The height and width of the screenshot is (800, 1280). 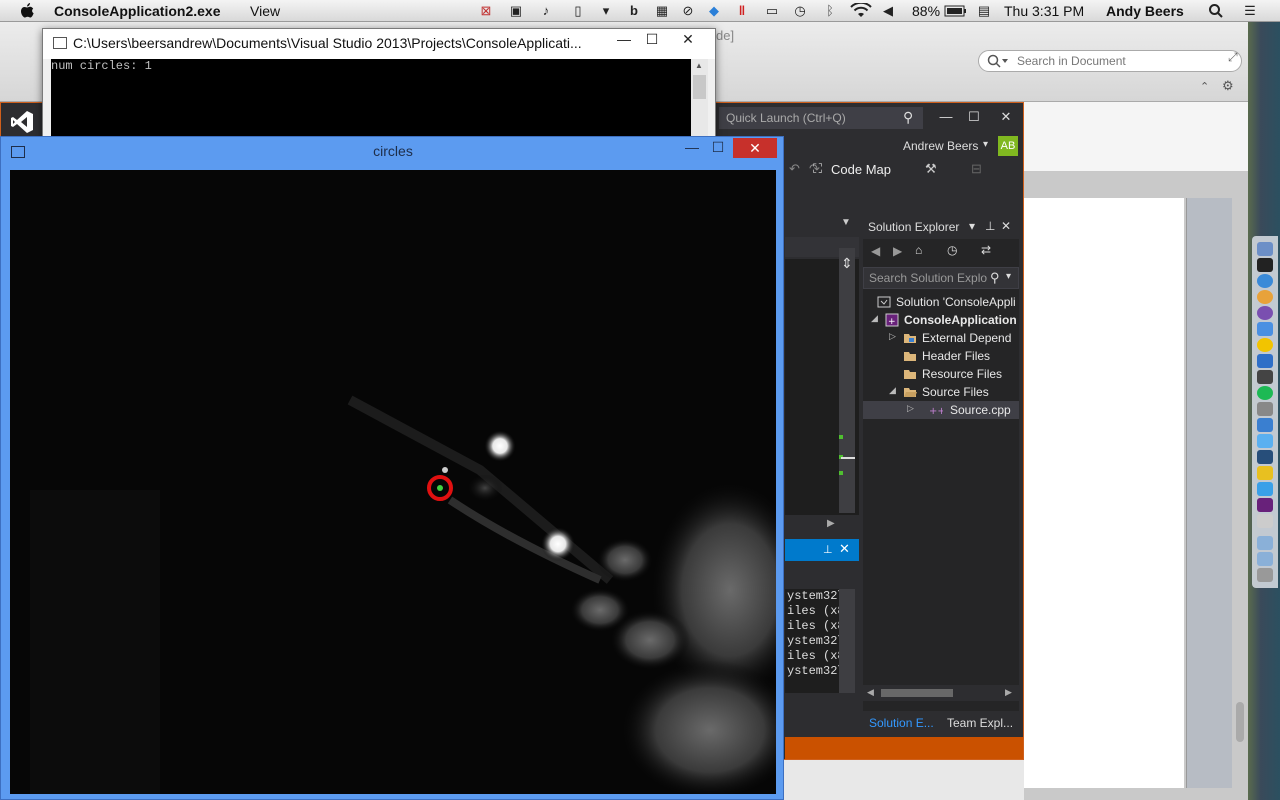 I want to click on split-editor-icon: ⇕, so click(x=847, y=263).